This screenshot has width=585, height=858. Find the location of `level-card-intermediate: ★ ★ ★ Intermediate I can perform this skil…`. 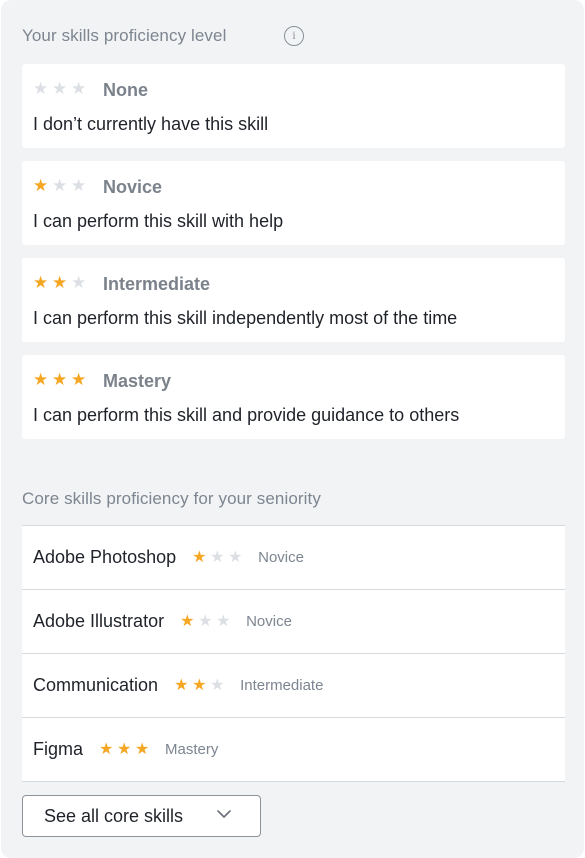

level-card-intermediate: ★ ★ ★ Intermediate I can perform this skil… is located at coordinates (293, 300).